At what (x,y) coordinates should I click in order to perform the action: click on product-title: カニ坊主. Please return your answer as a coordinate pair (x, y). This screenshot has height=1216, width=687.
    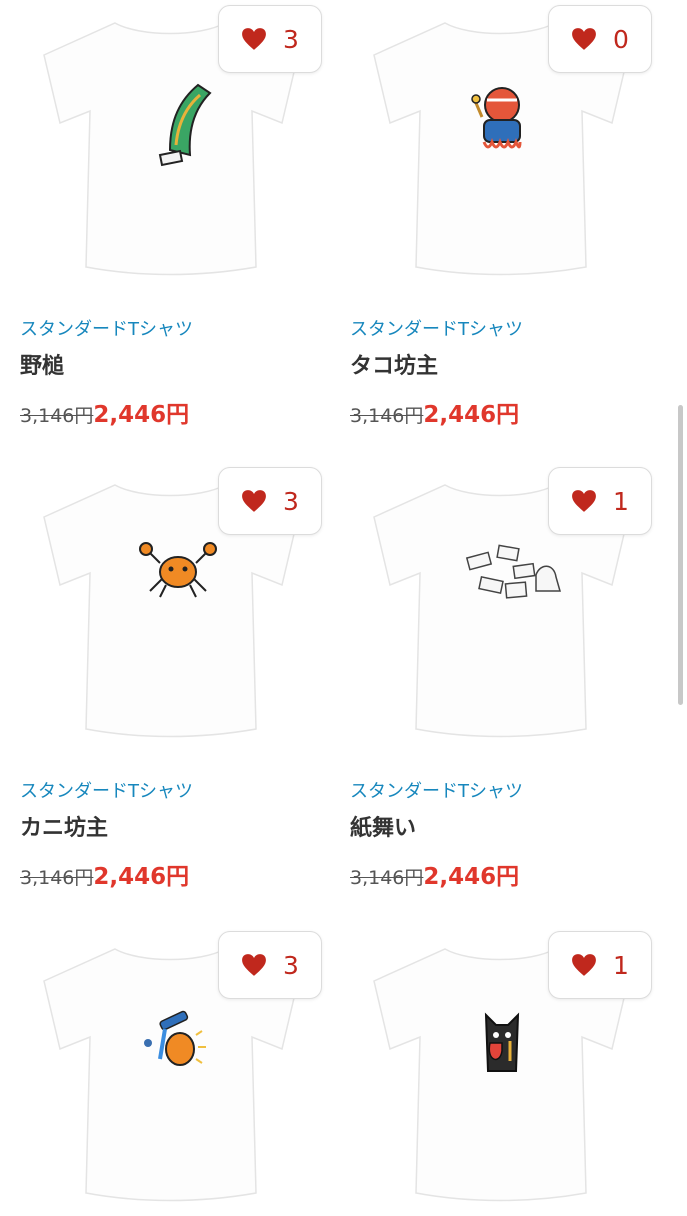
    Looking at the image, I should click on (64, 826).